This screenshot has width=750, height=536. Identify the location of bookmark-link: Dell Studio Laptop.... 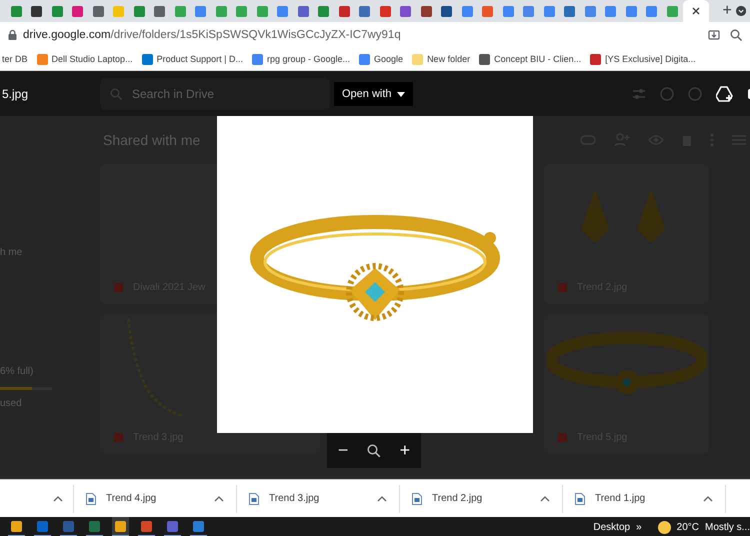
(92, 59).